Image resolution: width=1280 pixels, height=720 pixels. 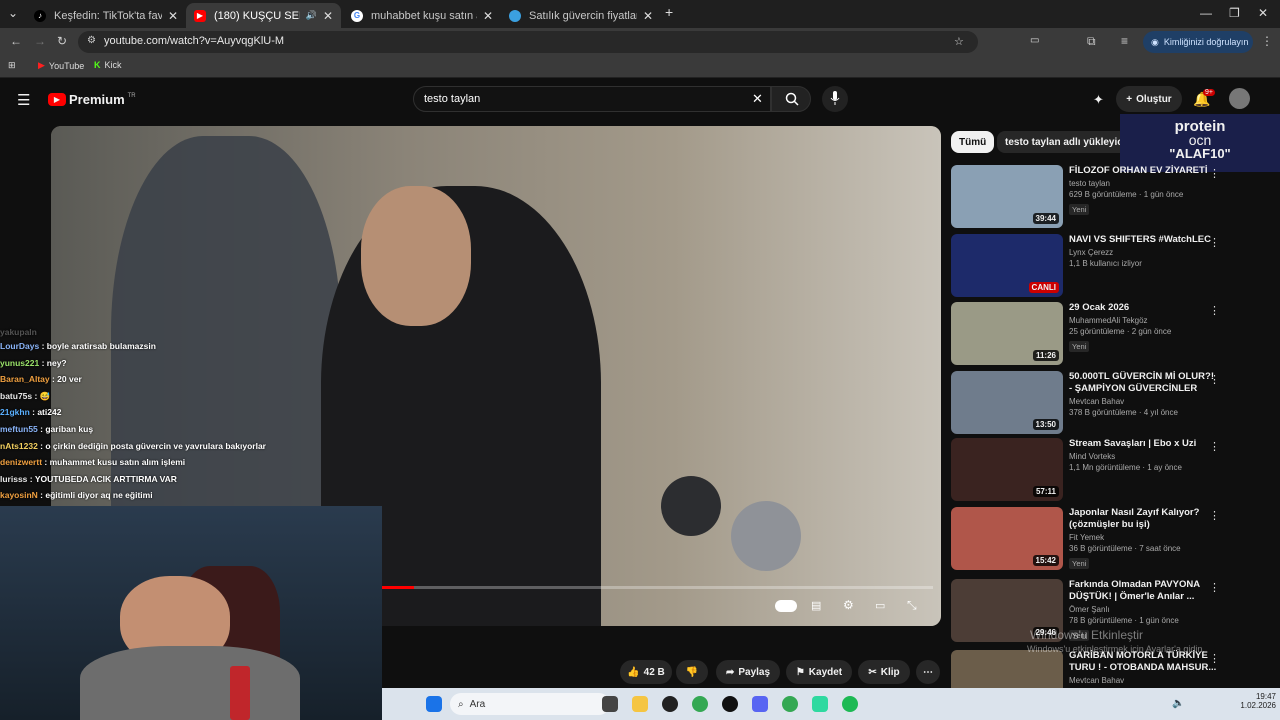 What do you see at coordinates (92, 99) in the screenshot?
I see `youtube-logo: ▶ Premium TR` at bounding box center [92, 99].